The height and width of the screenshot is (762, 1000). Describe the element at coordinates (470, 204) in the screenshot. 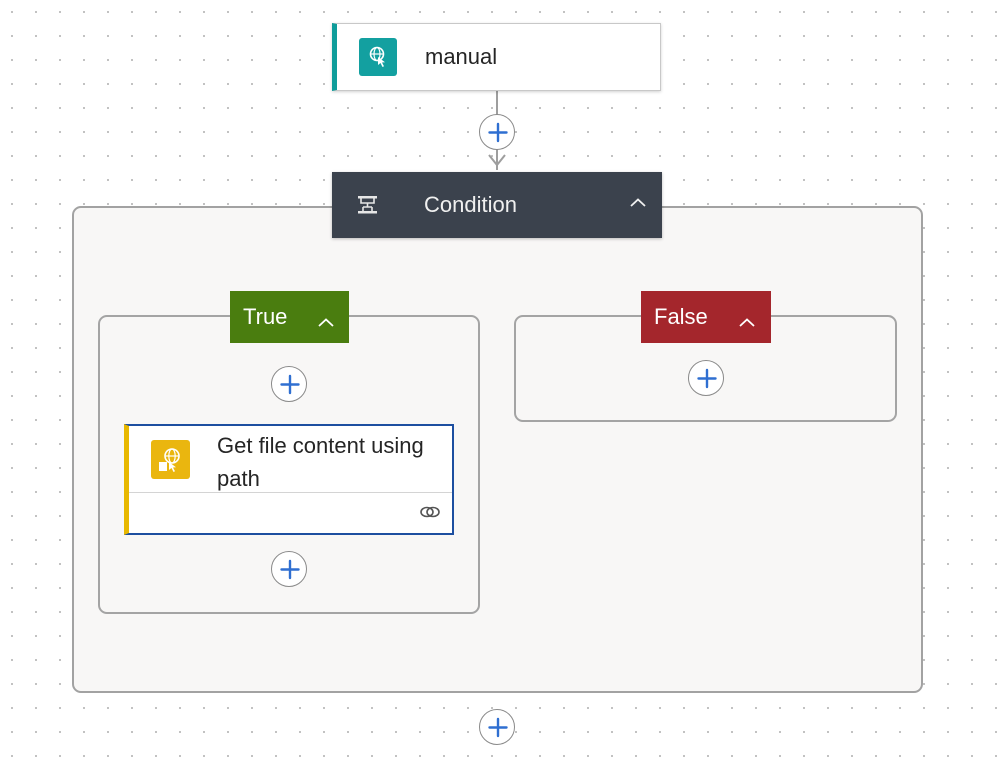

I see `condition-label: Condition` at that location.